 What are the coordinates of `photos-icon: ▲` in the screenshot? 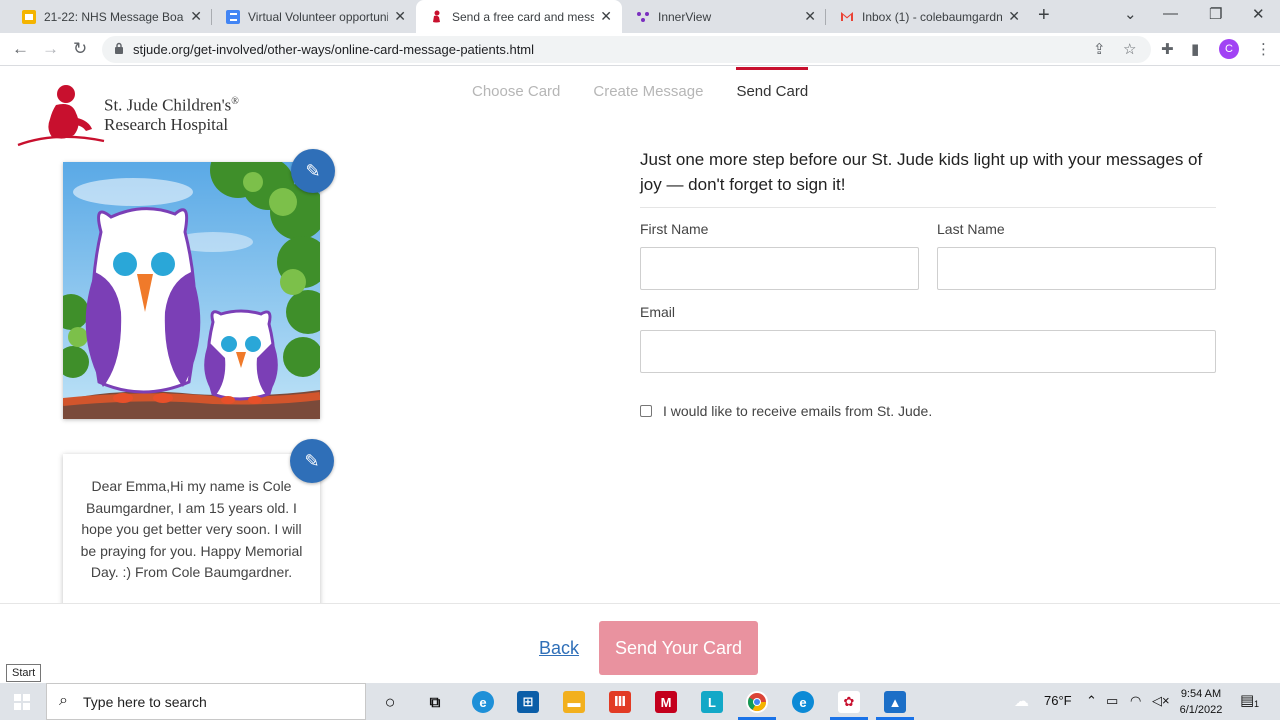 It's located at (895, 702).